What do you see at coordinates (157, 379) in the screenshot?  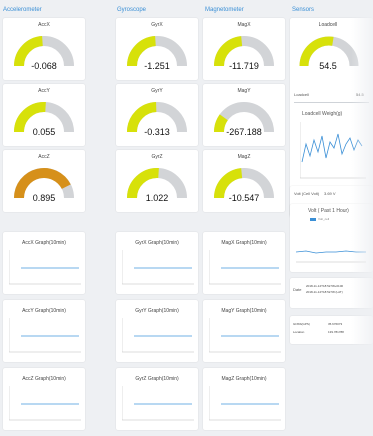 I see `gyrz-graph-title: GyrZ Graph(10min)` at bounding box center [157, 379].